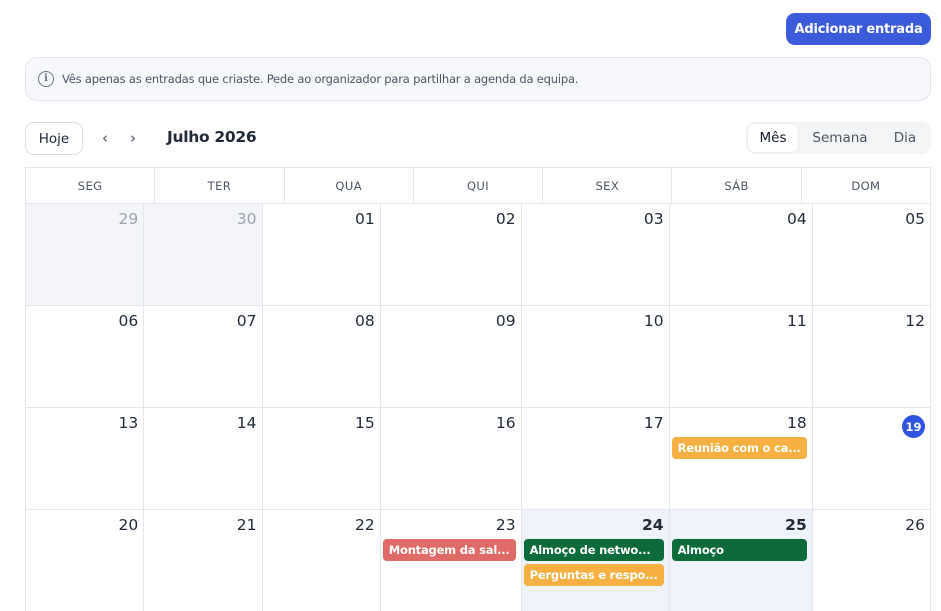 Image resolution: width=941 pixels, height=611 pixels. I want to click on day-cell: 17, so click(595, 459).